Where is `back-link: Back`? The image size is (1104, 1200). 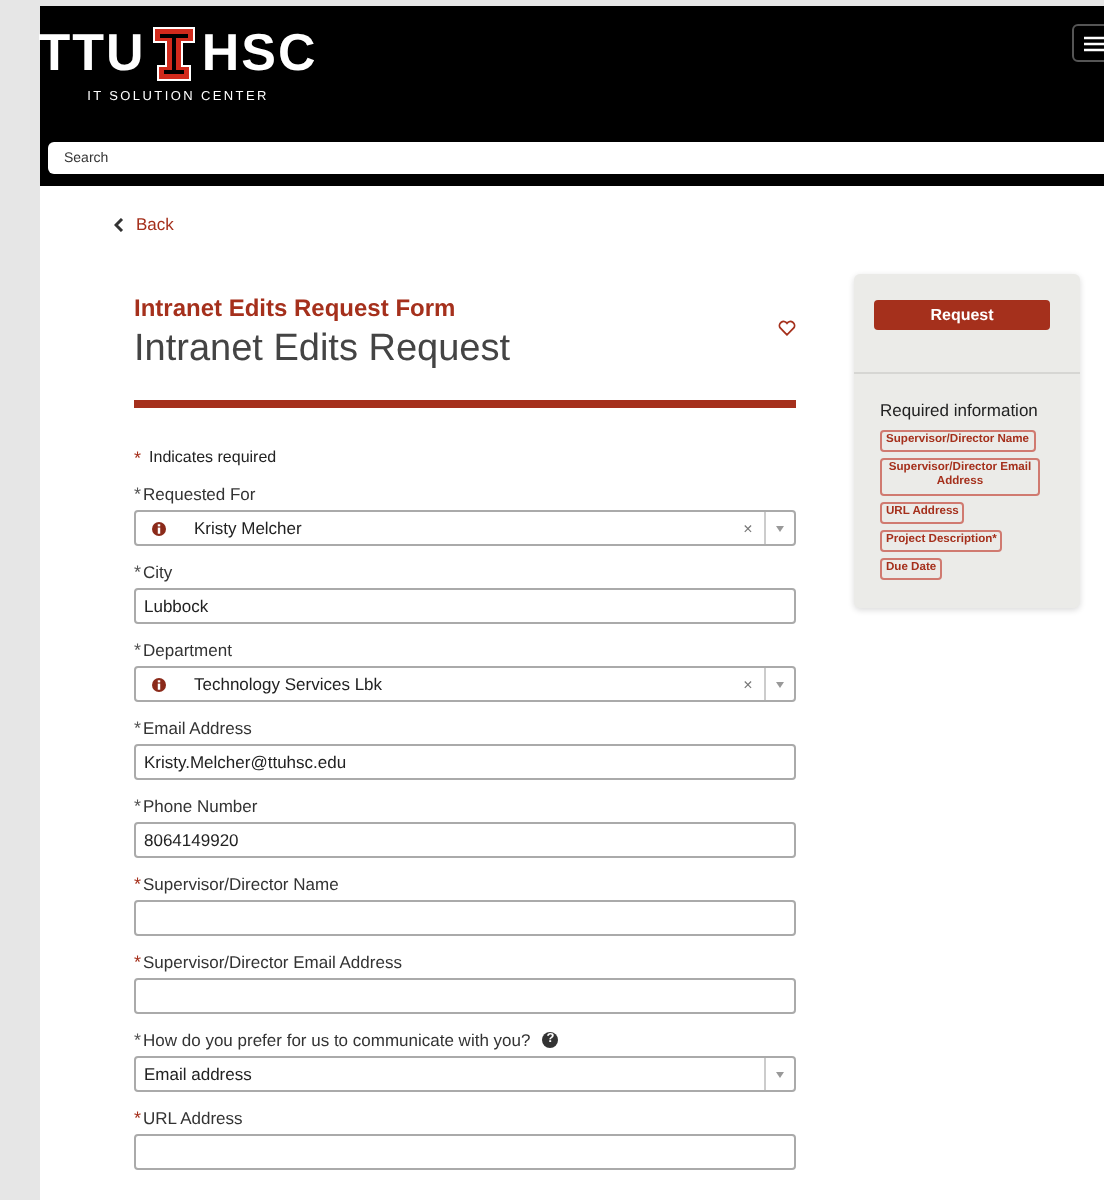 back-link: Back is located at coordinates (455, 224).